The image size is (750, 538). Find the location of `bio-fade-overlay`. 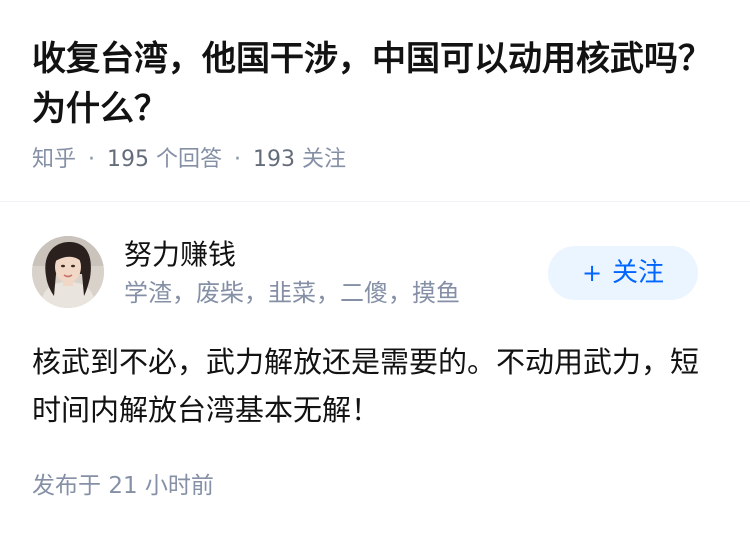

bio-fade-overlay is located at coordinates (499, 293).